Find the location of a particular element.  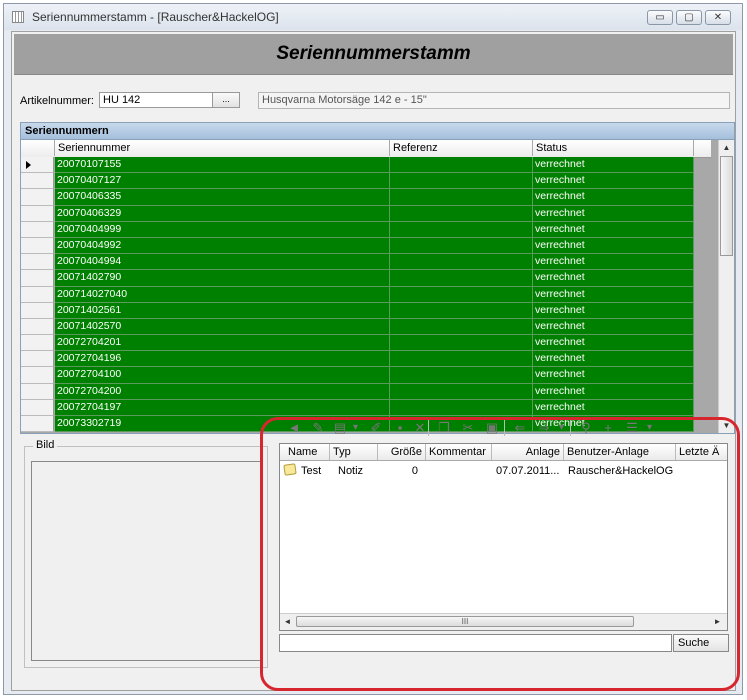

arrow-right-icon: ⇒ is located at coordinates (544, 428).